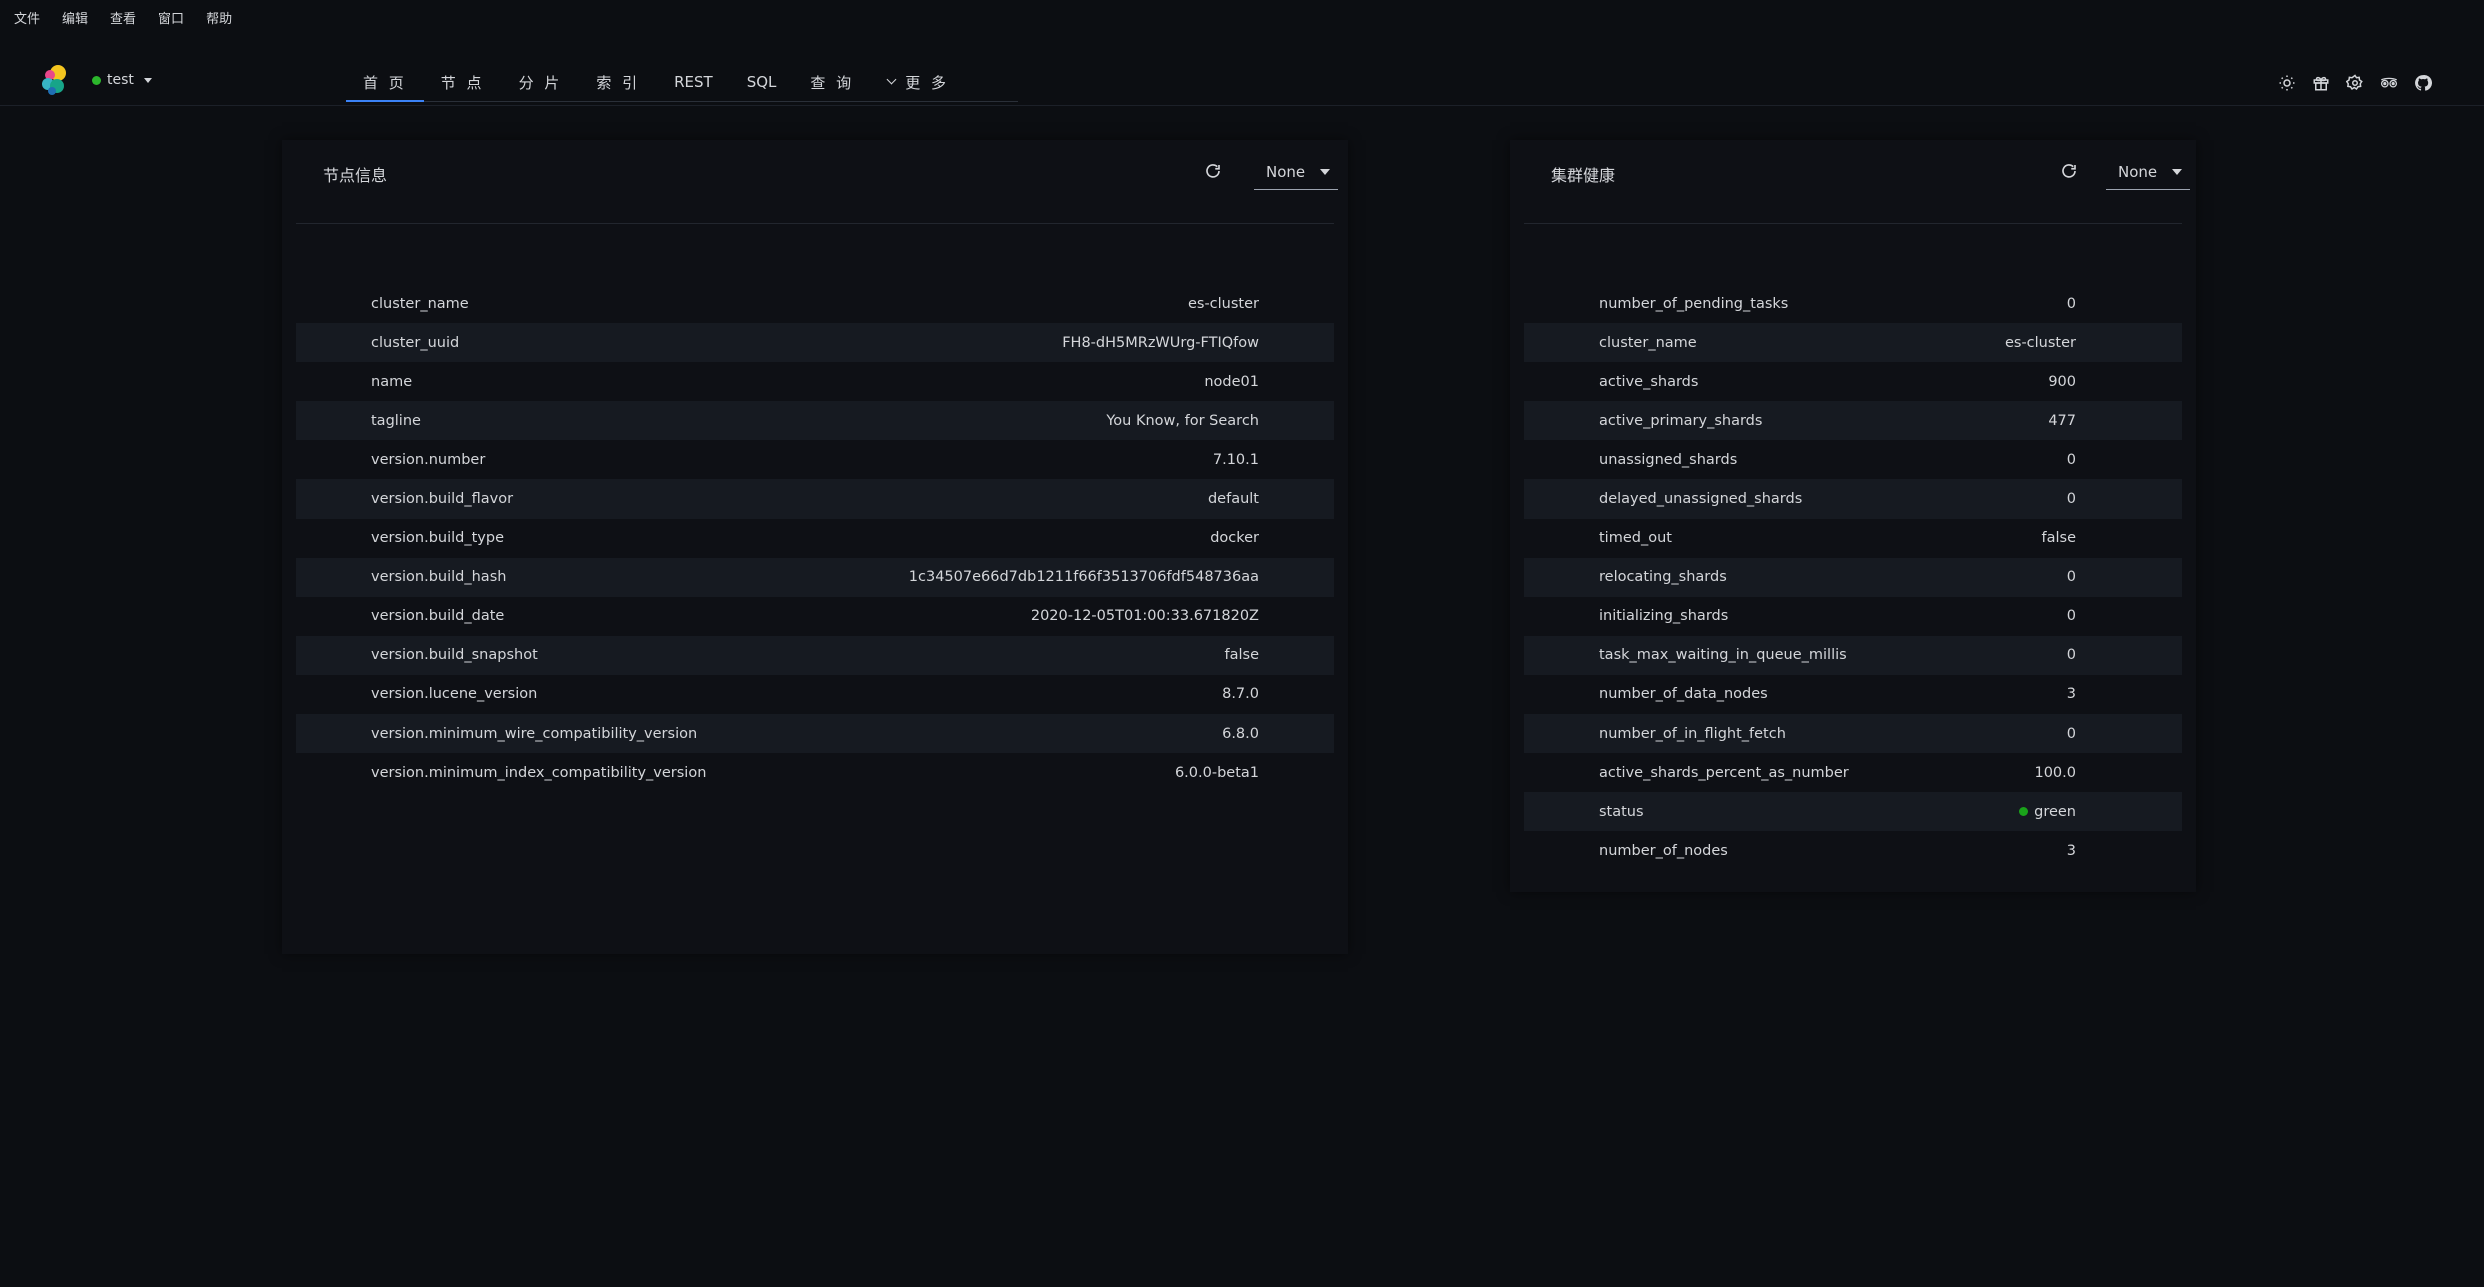 The width and height of the screenshot is (2484, 1287). I want to click on row-key: tagline, so click(396, 420).